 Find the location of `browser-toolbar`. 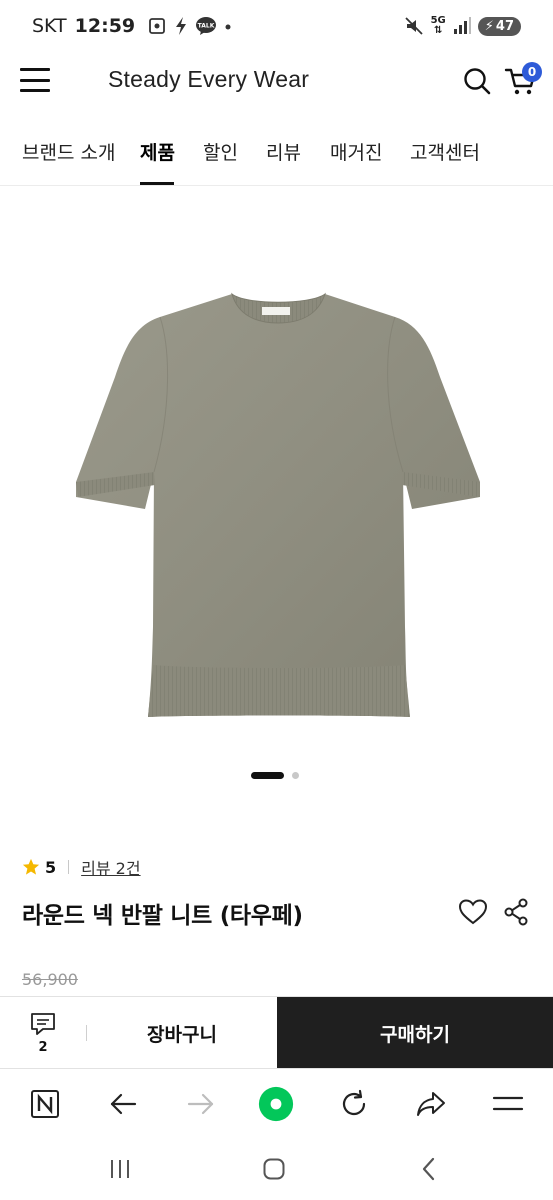

browser-toolbar is located at coordinates (276, 1103).